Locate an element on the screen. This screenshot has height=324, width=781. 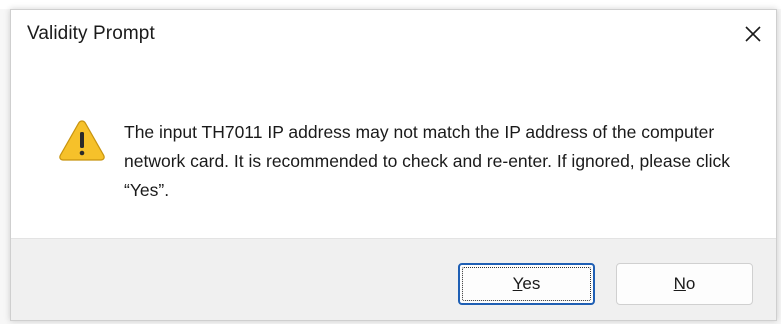
yes-mnemonic: Y is located at coordinates (517, 283).